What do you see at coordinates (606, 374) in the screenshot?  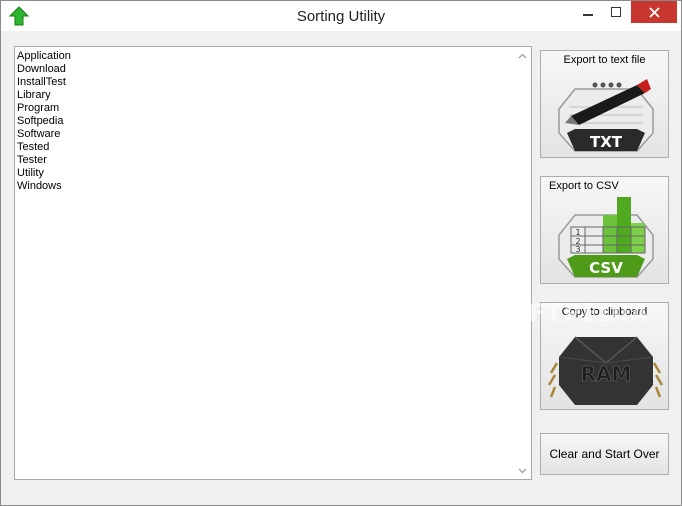 I see `ram-badge-text: RAM` at bounding box center [606, 374].